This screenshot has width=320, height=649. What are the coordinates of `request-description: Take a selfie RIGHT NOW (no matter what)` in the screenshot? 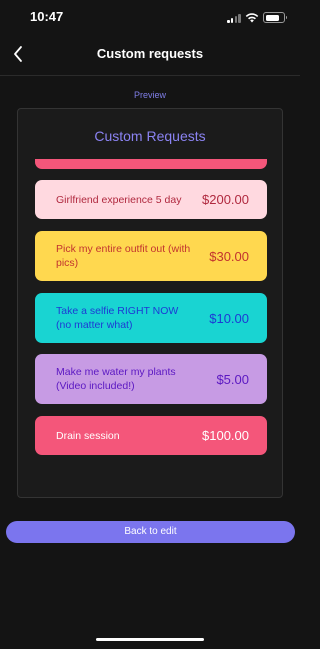 It's located at (117, 318).